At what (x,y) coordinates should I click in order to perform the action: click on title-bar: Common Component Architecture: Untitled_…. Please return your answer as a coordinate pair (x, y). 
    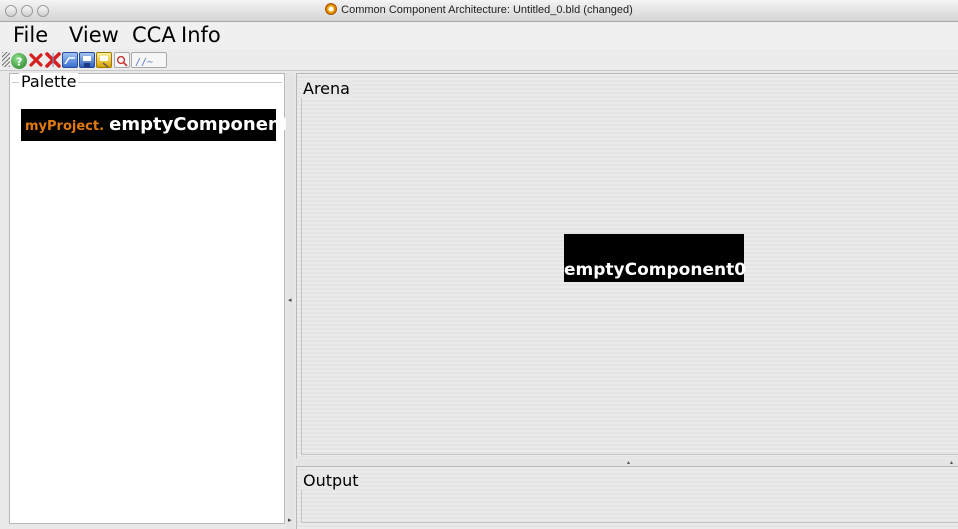
    Looking at the image, I should click on (479, 11).